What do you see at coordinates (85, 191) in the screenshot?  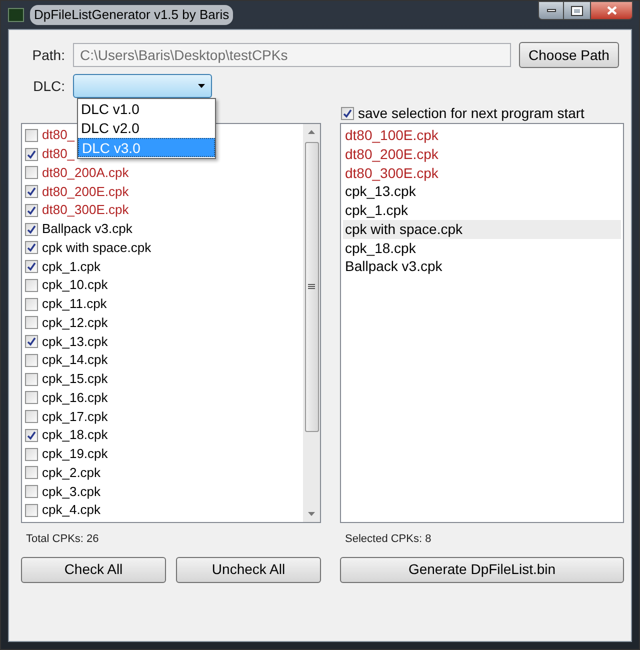 I see `cpk-item: dt80_200E.cpk` at bounding box center [85, 191].